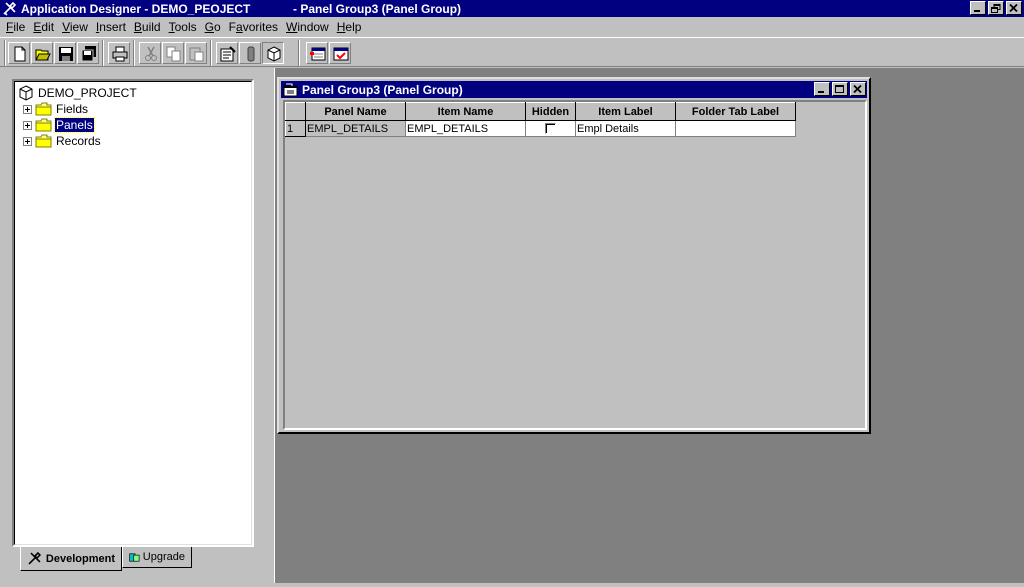 This screenshot has width=1024, height=587. I want to click on menu-help: Help, so click(349, 27).